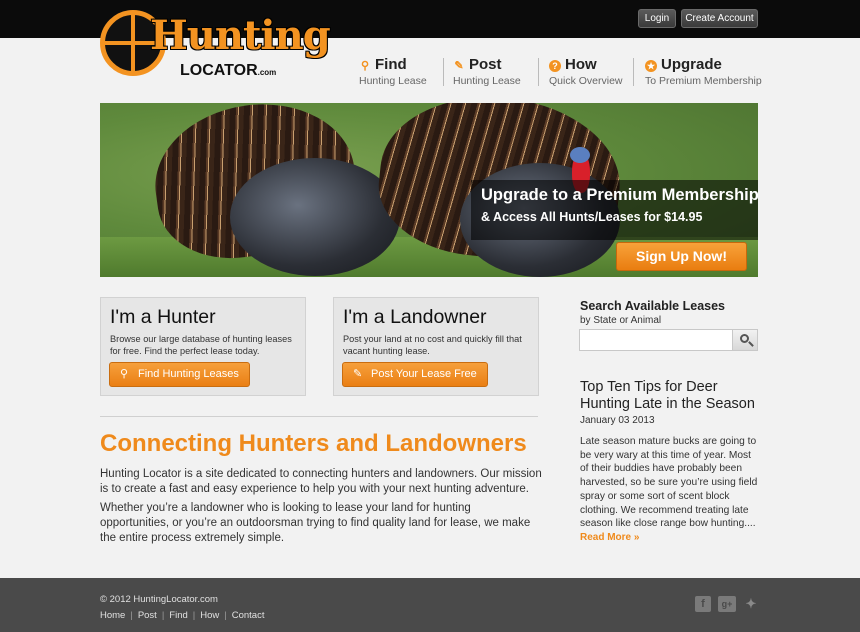  I want to click on sign-up-button: Sign Up Now!, so click(681, 256).